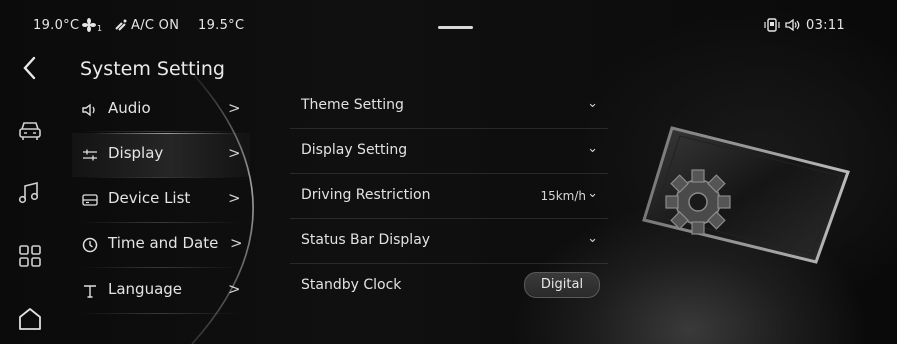 This screenshot has height=344, width=897. What do you see at coordinates (129, 108) in the screenshot?
I see `menu-item-label: Audio` at bounding box center [129, 108].